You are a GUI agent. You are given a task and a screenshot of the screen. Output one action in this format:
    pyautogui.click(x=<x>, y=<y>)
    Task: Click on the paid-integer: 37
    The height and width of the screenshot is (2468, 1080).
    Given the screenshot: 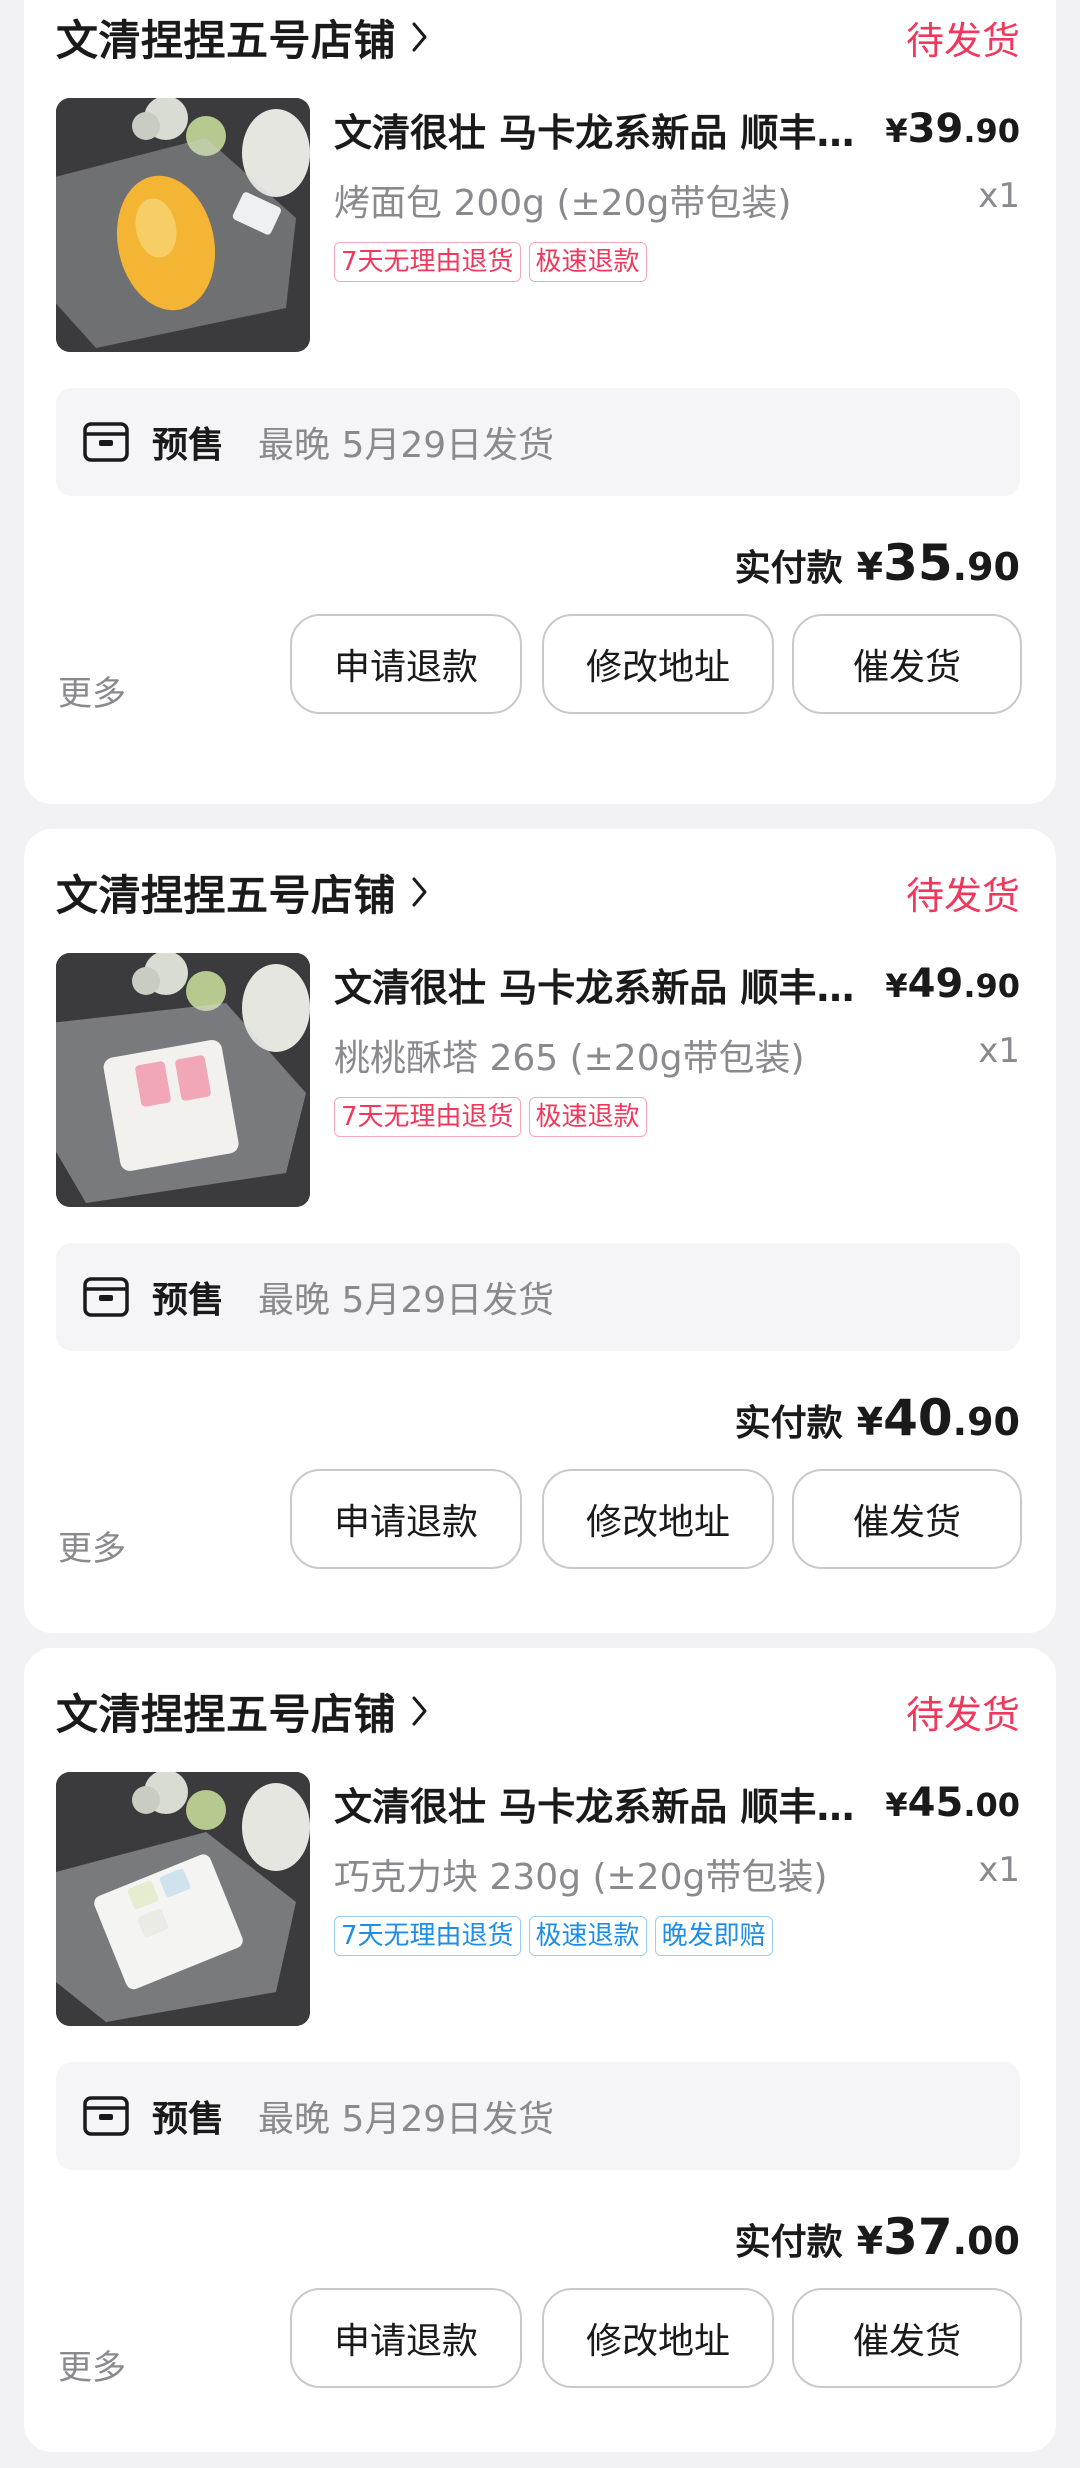 What is the action you would take?
    pyautogui.click(x=918, y=2237)
    